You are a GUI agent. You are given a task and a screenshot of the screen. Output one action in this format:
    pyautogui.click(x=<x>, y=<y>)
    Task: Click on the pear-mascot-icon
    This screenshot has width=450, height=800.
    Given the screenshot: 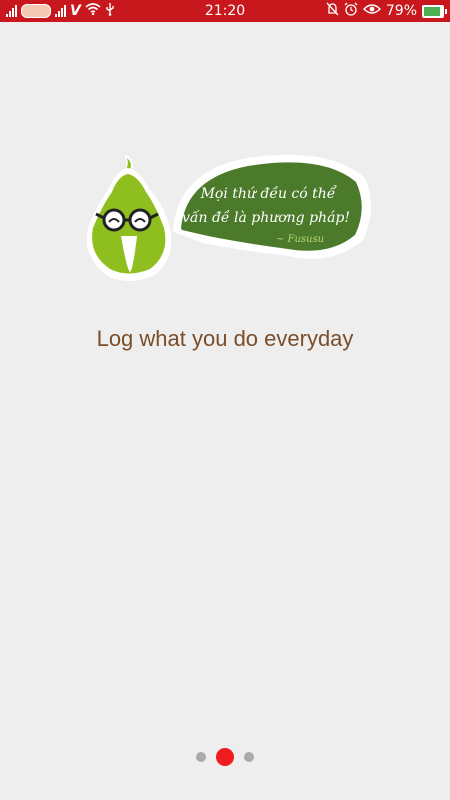 What is the action you would take?
    pyautogui.click(x=129, y=217)
    